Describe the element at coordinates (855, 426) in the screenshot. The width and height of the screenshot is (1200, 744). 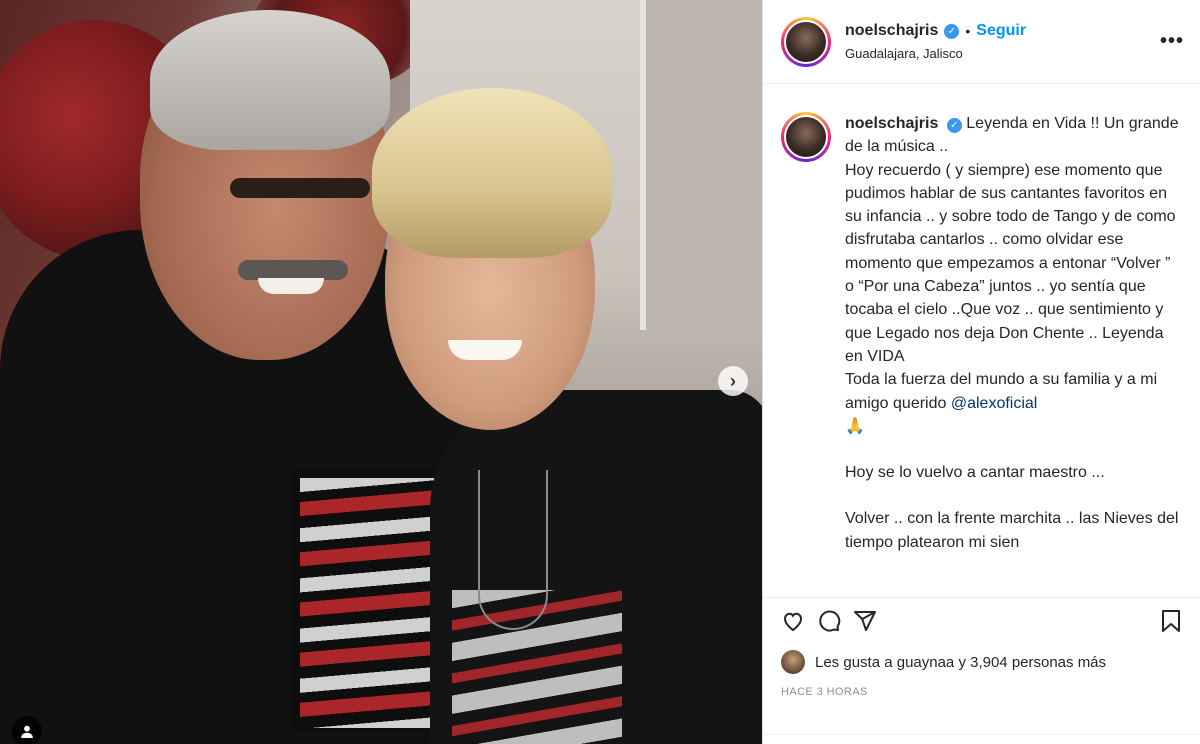
I see `caption-emoji: 🙏` at that location.